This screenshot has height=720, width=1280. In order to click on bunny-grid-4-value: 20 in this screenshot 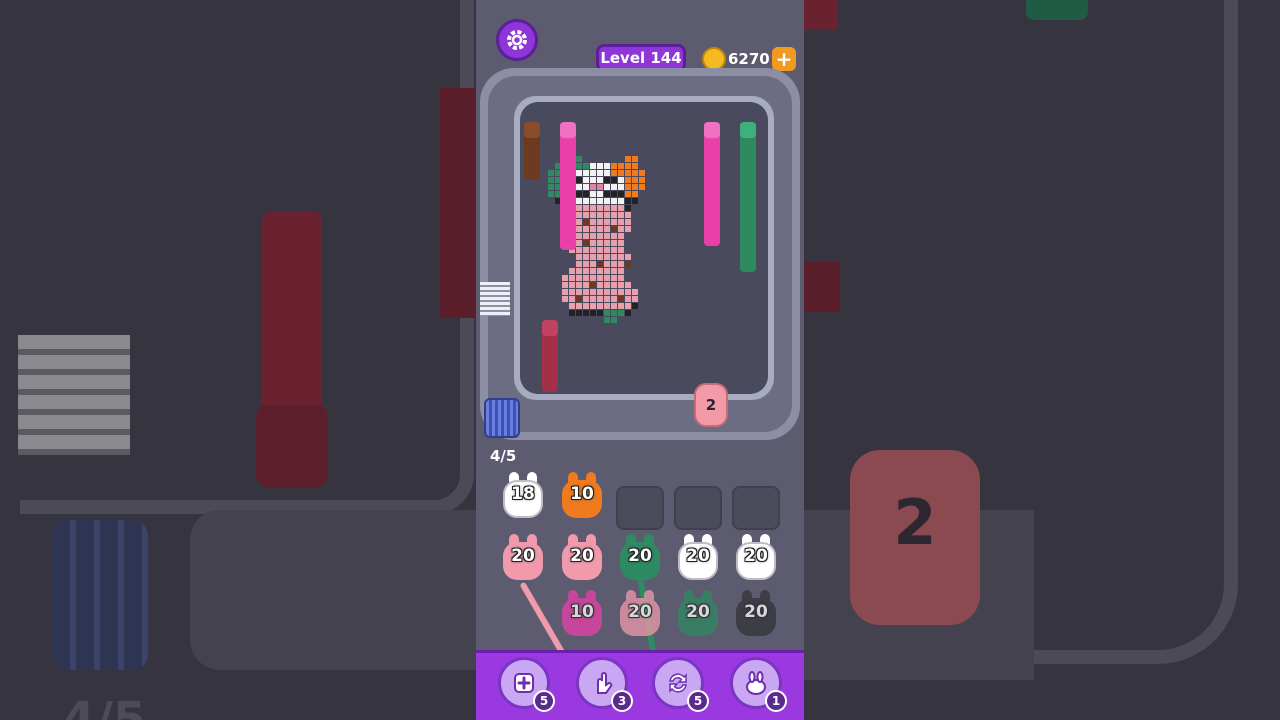, I will do `click(698, 556)`.